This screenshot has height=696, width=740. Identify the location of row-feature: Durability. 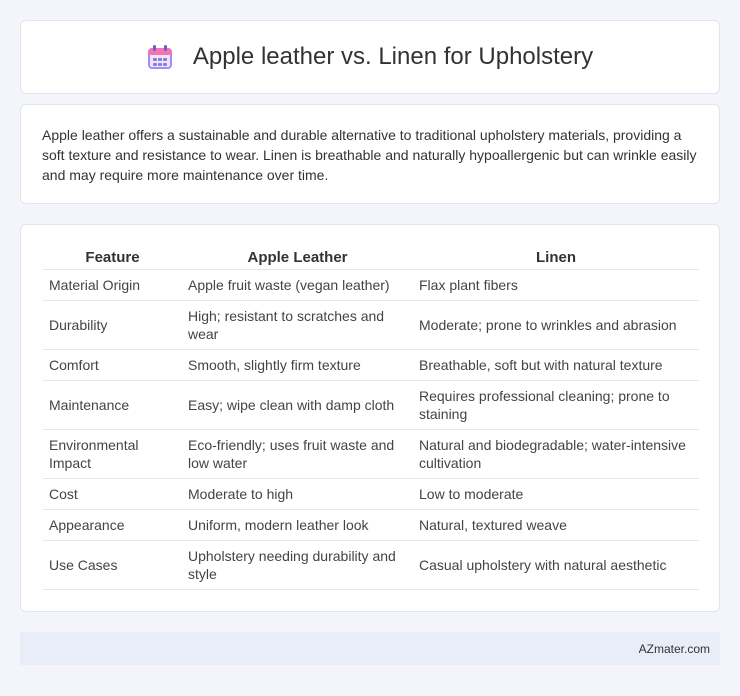
(112, 325).